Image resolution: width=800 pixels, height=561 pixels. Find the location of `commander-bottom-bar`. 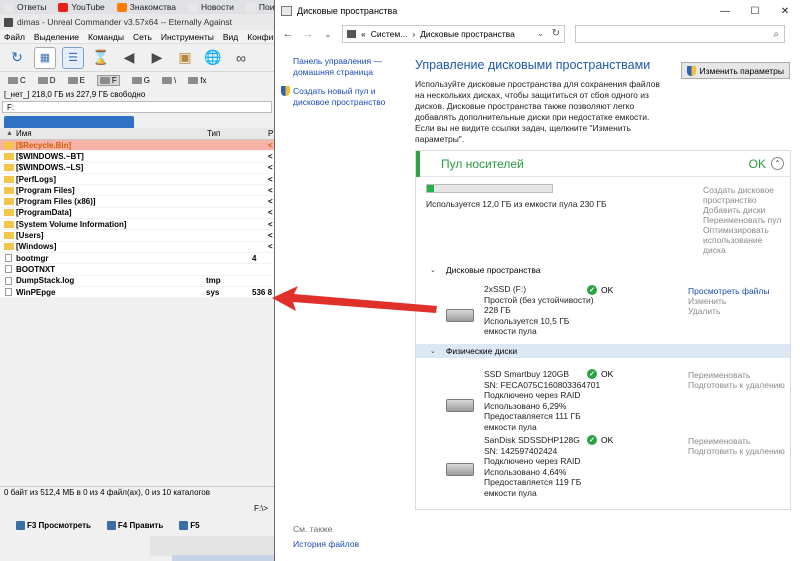

commander-bottom-bar is located at coordinates (223, 558).